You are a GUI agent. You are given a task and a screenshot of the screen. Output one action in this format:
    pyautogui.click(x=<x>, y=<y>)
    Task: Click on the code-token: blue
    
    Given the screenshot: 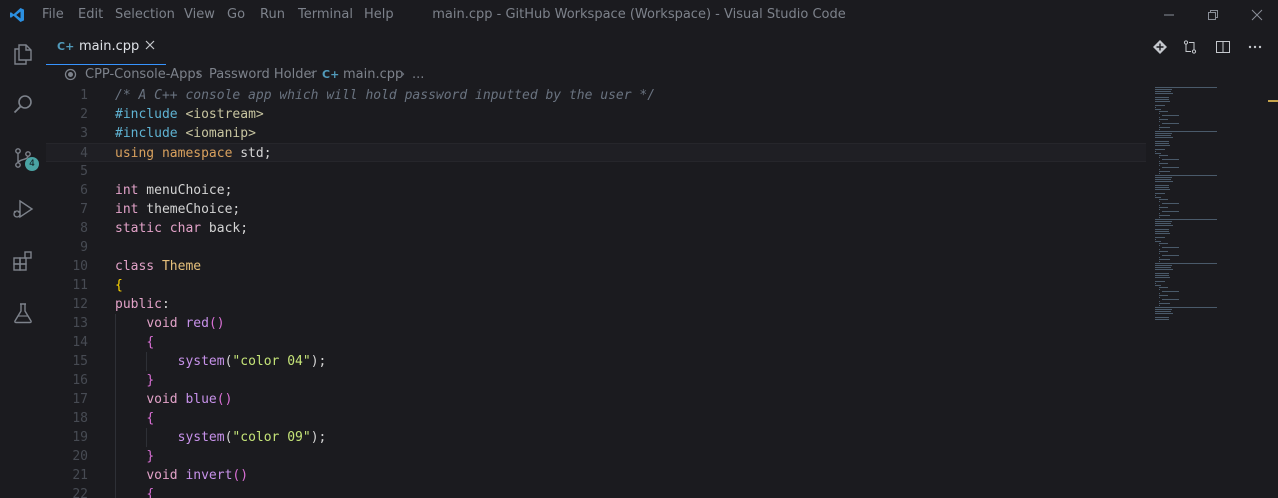 What is the action you would take?
    pyautogui.click(x=201, y=399)
    